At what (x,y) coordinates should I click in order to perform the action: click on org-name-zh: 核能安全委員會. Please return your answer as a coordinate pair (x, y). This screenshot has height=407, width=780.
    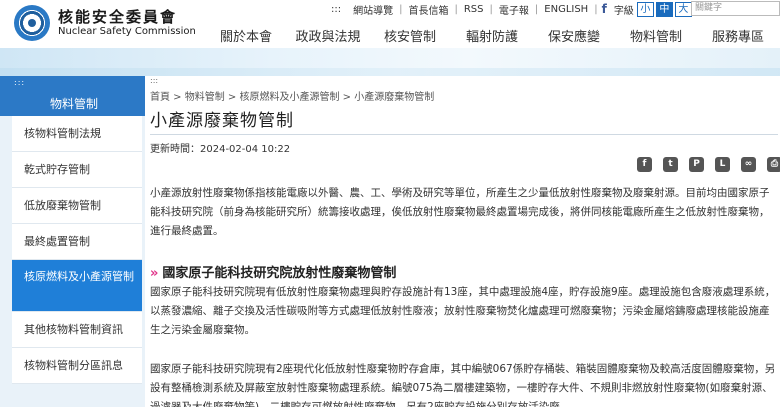
    Looking at the image, I should click on (117, 16).